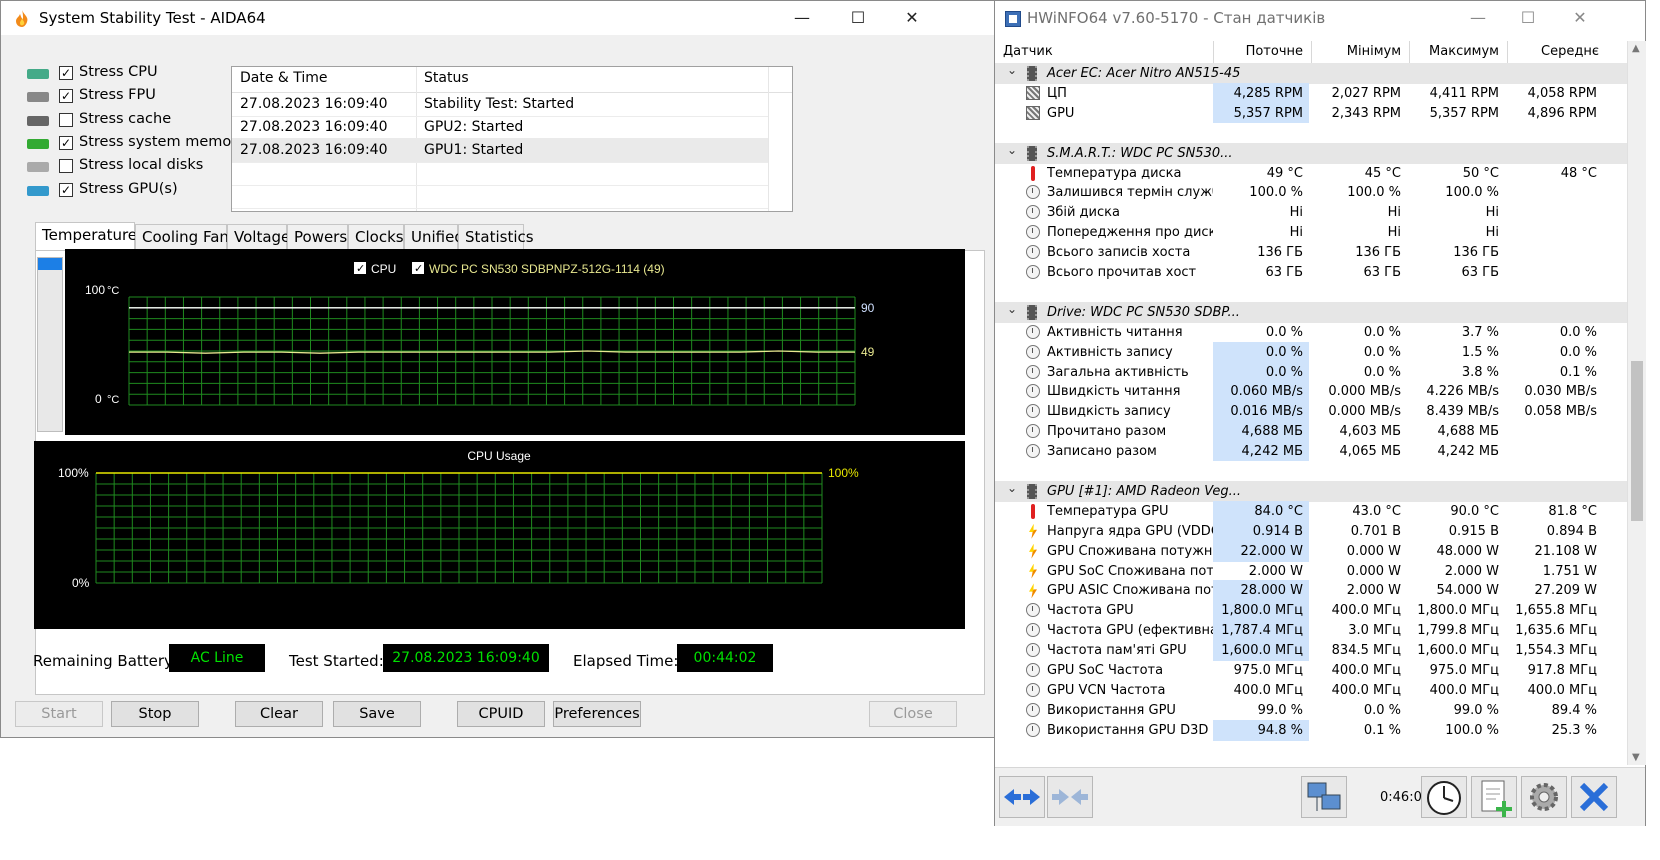  Describe the element at coordinates (1070, 797) in the screenshot. I see `collapse-arrows-button` at that location.